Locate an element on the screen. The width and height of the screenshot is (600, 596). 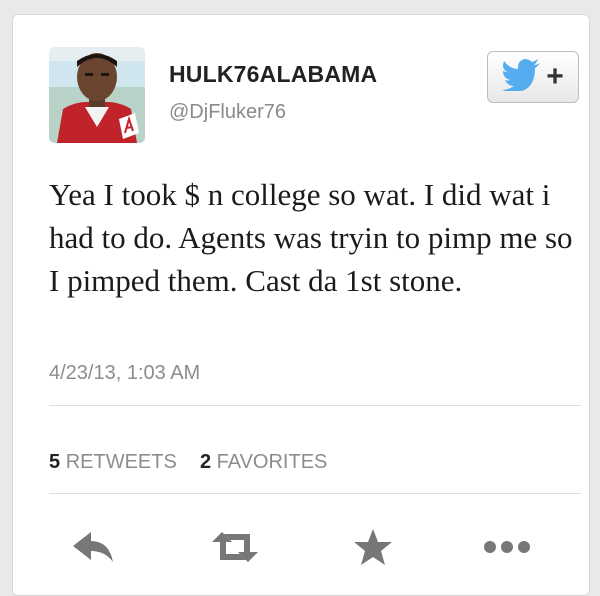
favorite-label: FAVORITES is located at coordinates (272, 462).